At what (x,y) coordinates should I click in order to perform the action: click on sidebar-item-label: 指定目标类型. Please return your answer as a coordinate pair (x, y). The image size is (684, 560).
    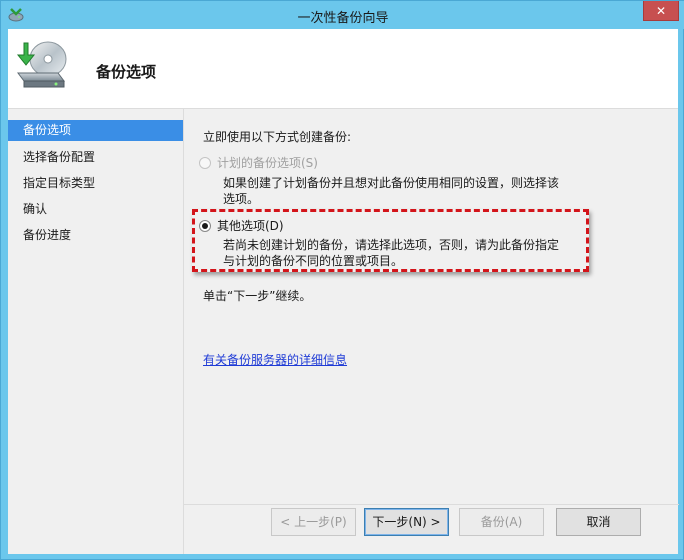
    Looking at the image, I should click on (59, 183).